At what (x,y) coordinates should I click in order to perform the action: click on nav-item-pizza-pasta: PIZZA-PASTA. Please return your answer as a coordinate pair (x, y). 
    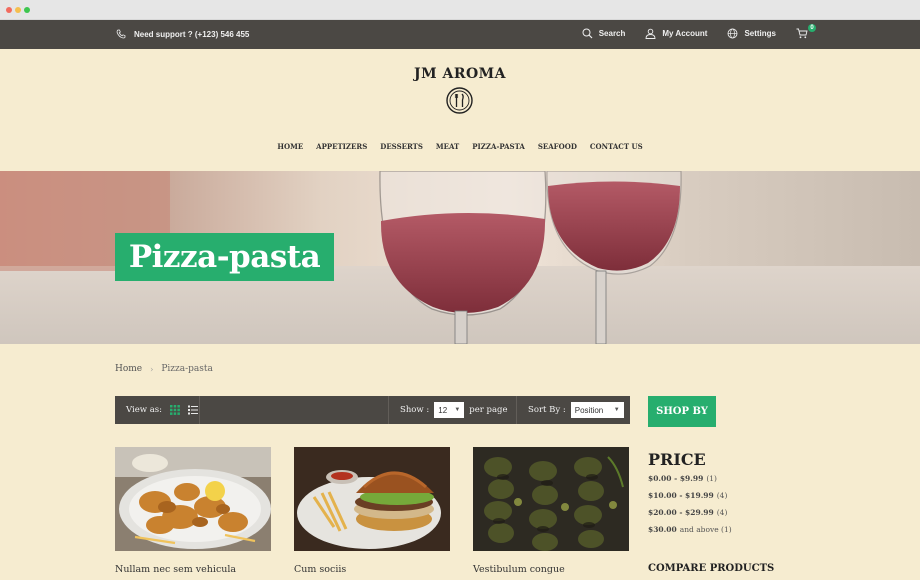
    Looking at the image, I should click on (498, 146).